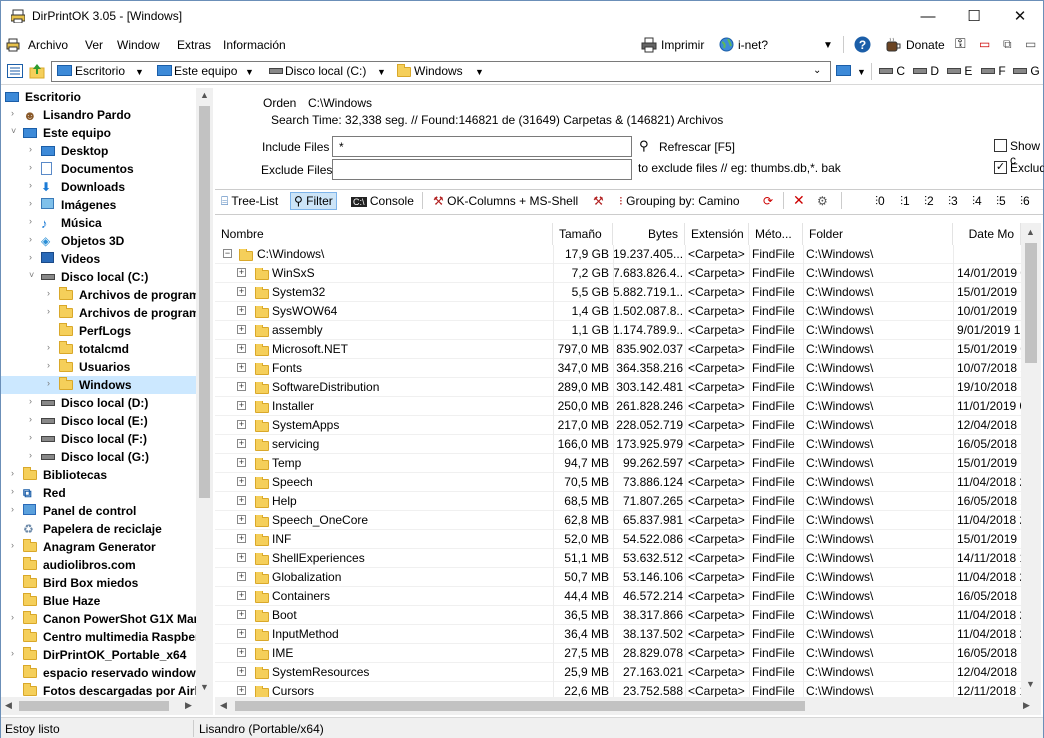  I want to click on maximize-button: ☐, so click(974, 16).